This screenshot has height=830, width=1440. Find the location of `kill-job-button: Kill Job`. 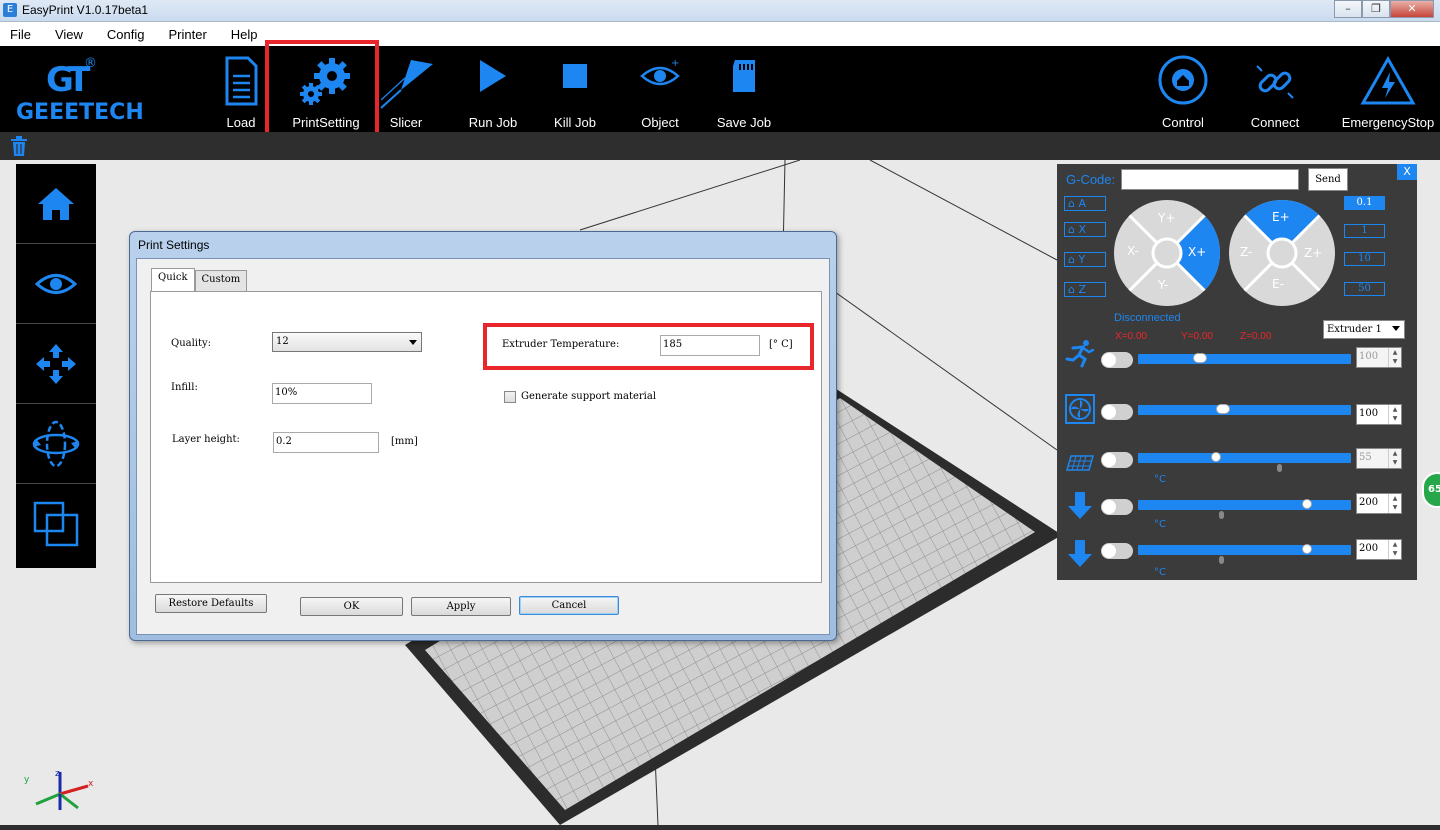

kill-job-button: Kill Job is located at coordinates (575, 89).